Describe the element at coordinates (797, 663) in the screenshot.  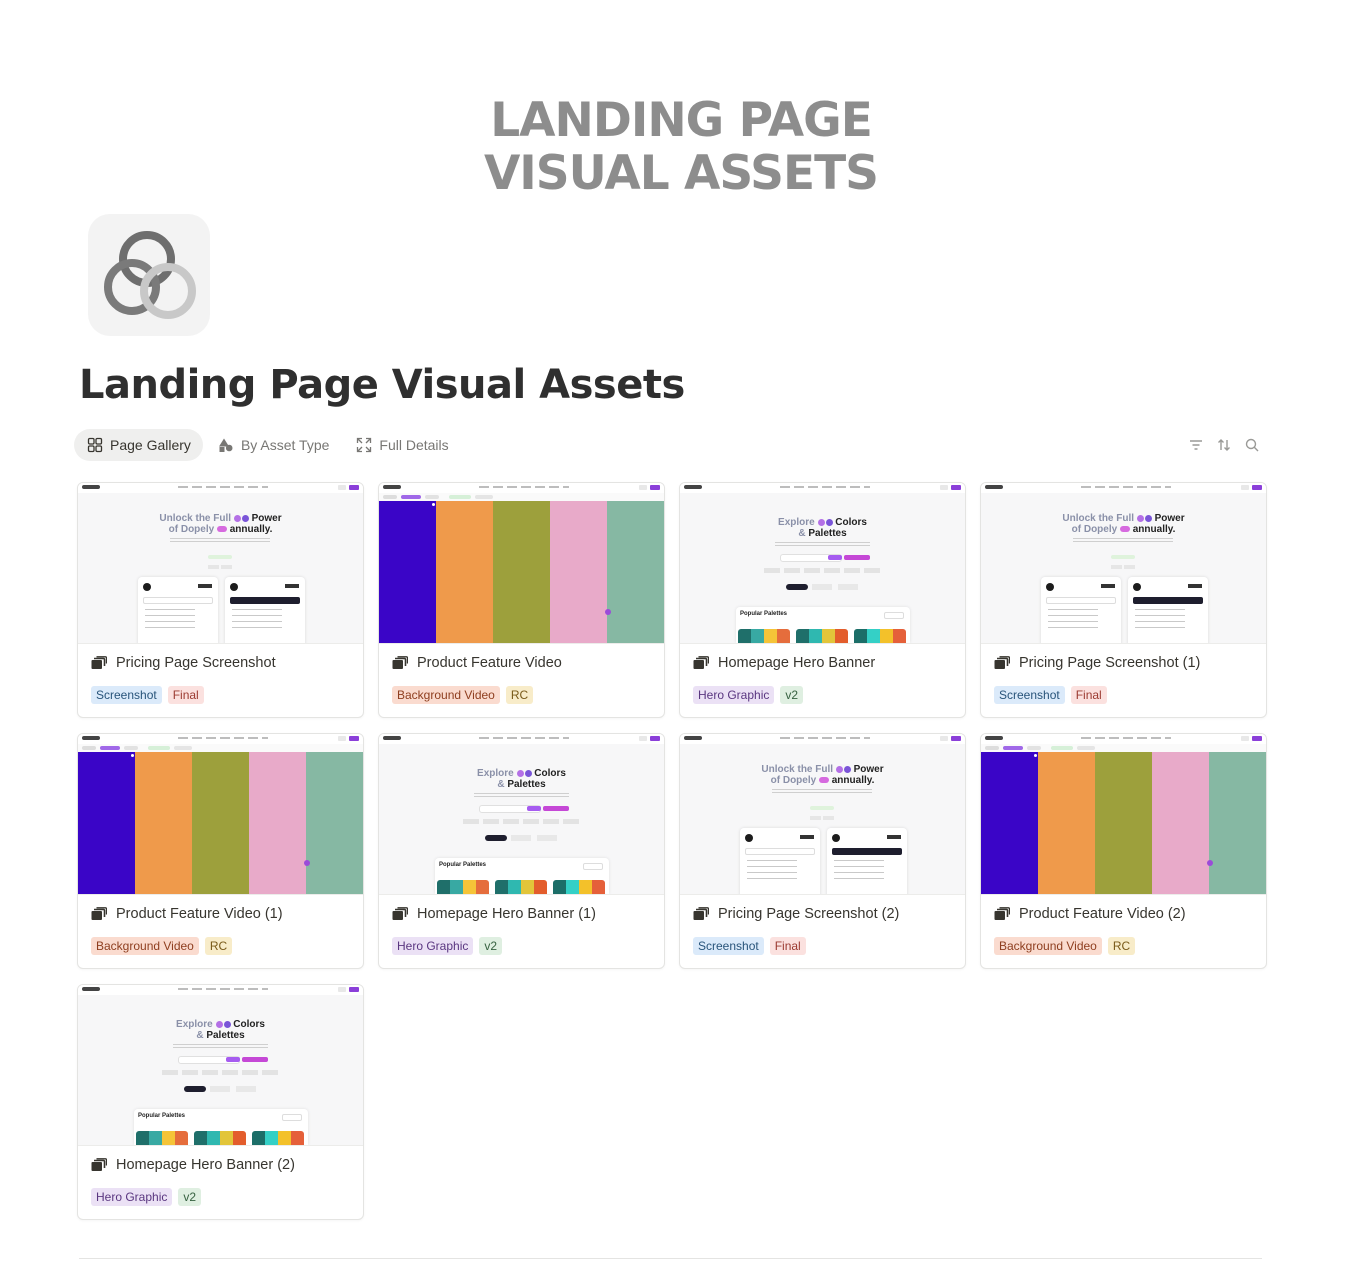
I see `card-title-text: Homepage Hero Banner` at that location.